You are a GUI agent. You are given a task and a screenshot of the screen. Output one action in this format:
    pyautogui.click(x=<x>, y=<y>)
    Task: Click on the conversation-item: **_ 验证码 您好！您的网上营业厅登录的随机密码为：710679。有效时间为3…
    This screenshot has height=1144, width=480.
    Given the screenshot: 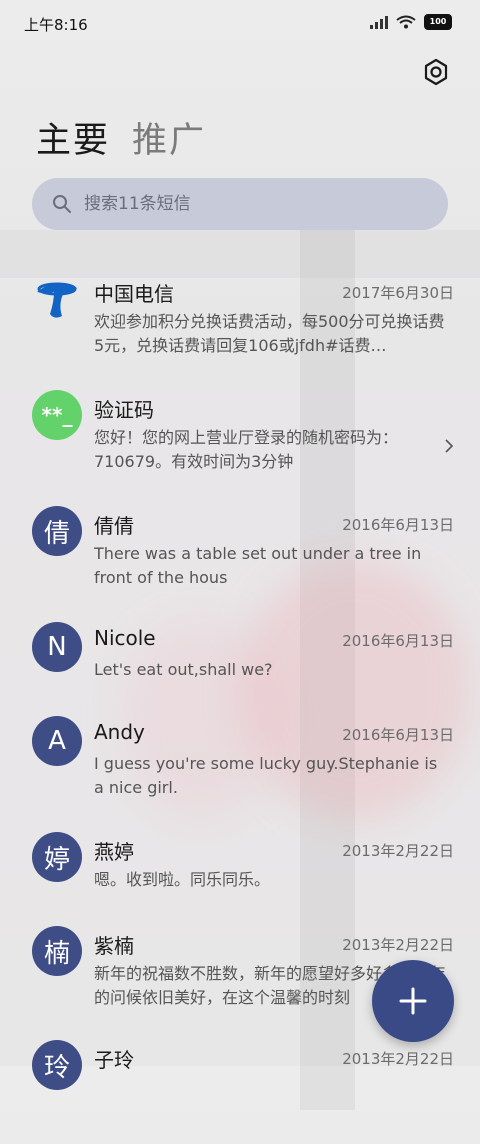 What is the action you would take?
    pyautogui.click(x=240, y=436)
    